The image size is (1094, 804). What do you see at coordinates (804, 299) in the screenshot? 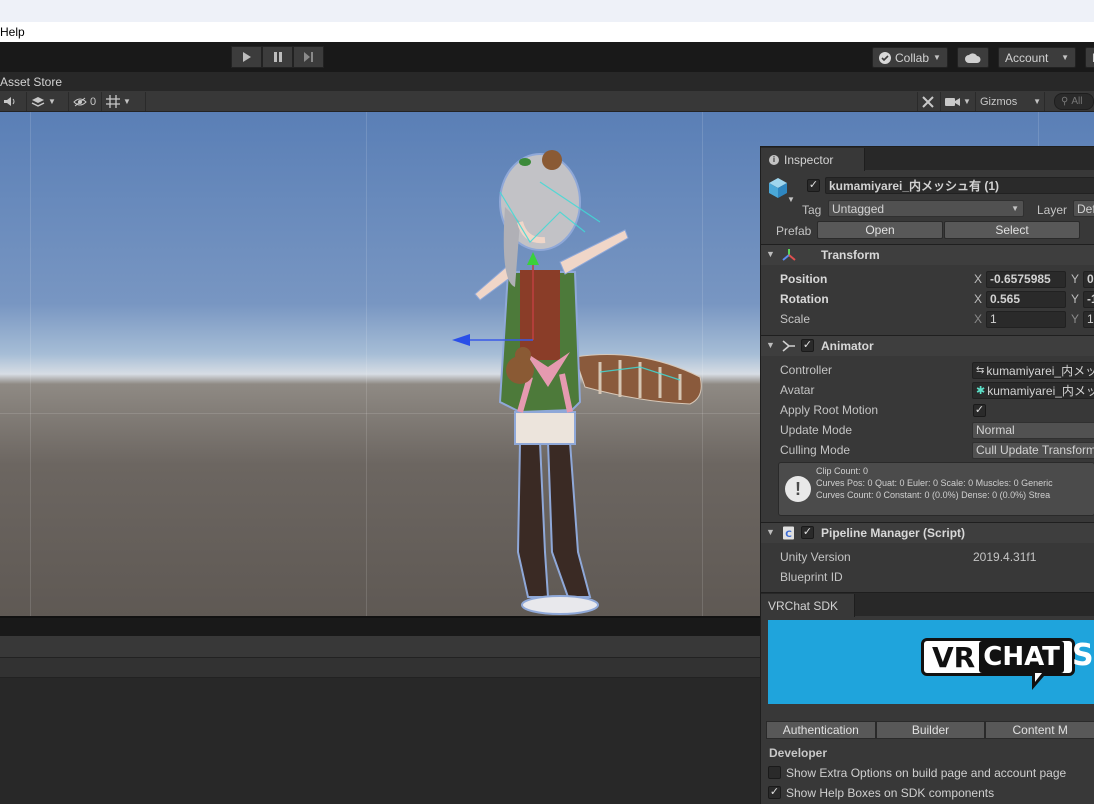
I see `rotation-label: Rotation` at bounding box center [804, 299].